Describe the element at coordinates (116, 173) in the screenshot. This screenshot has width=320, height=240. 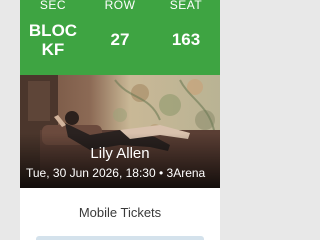
I see `event-date-venue: Tue, 30 Jun 2026, 18:30 • 3Arena` at that location.